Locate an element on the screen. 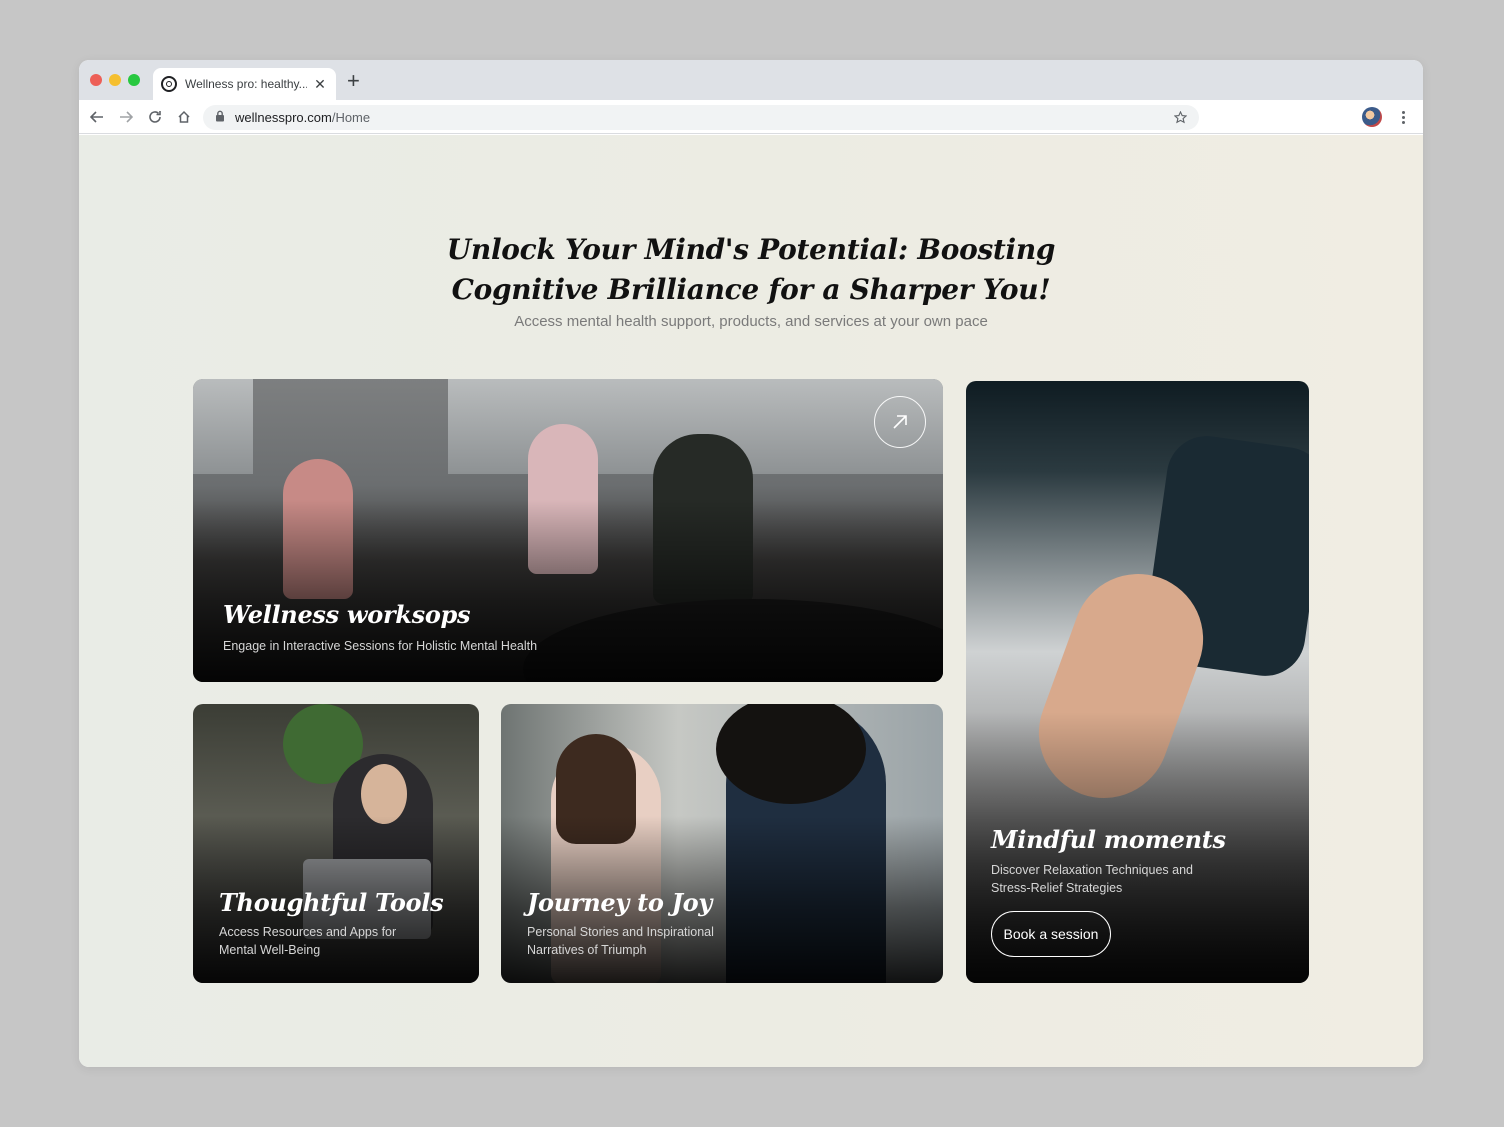  address-bar: wellnesspro.com /Home is located at coordinates (701, 117).